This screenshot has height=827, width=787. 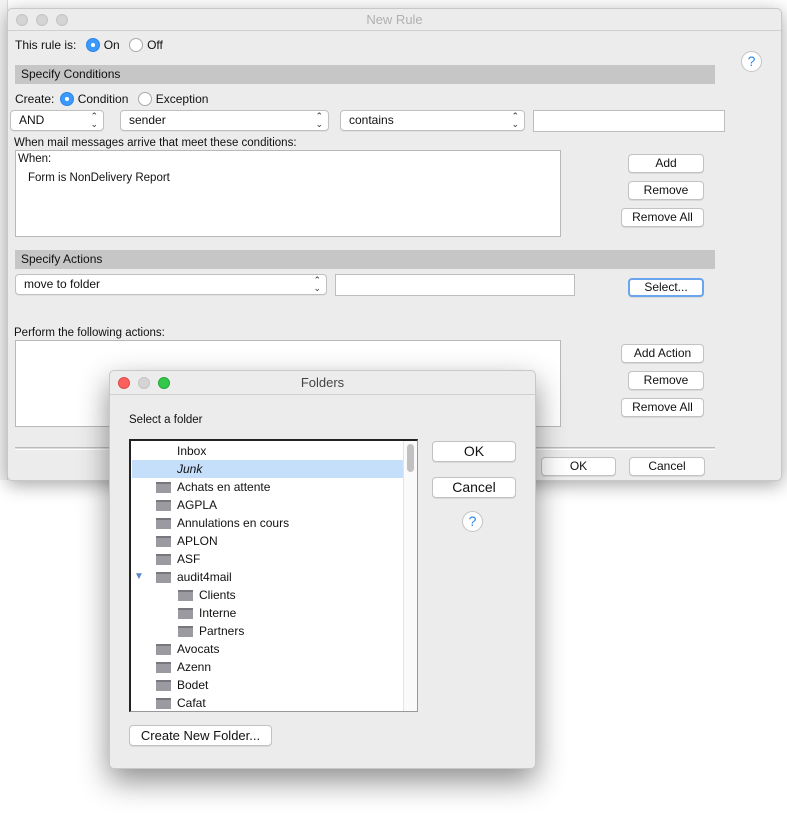 I want to click on off-label: Off, so click(x=155, y=45).